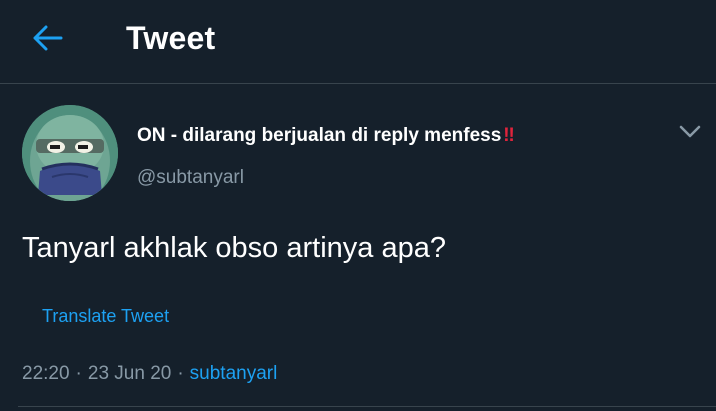 This screenshot has width=716, height=411. I want to click on author-name-text: ON - dilarang berjualan di reply menfess, so click(319, 135).